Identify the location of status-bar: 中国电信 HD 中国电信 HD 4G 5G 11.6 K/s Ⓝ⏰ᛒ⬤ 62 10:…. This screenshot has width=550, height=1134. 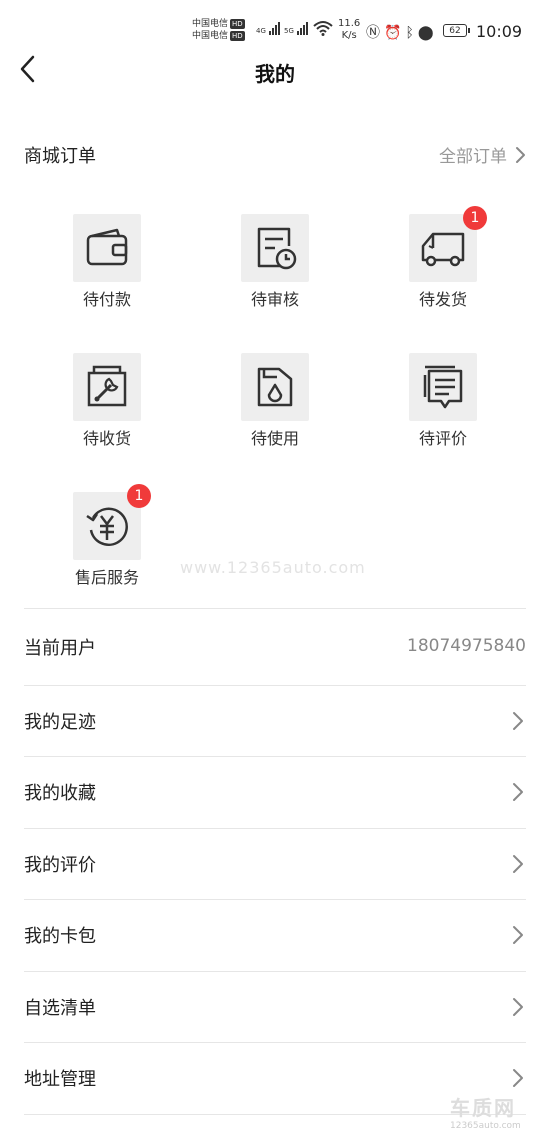
(275, 30).